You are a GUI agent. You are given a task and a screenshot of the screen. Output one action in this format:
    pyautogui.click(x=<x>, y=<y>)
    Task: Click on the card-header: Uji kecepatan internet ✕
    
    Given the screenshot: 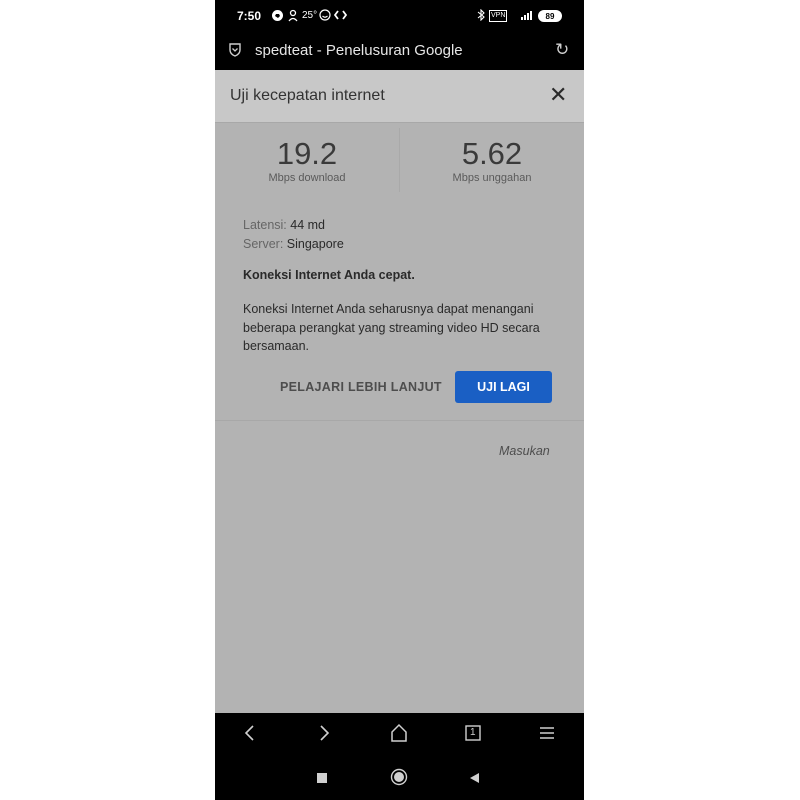 What is the action you would take?
    pyautogui.click(x=399, y=96)
    